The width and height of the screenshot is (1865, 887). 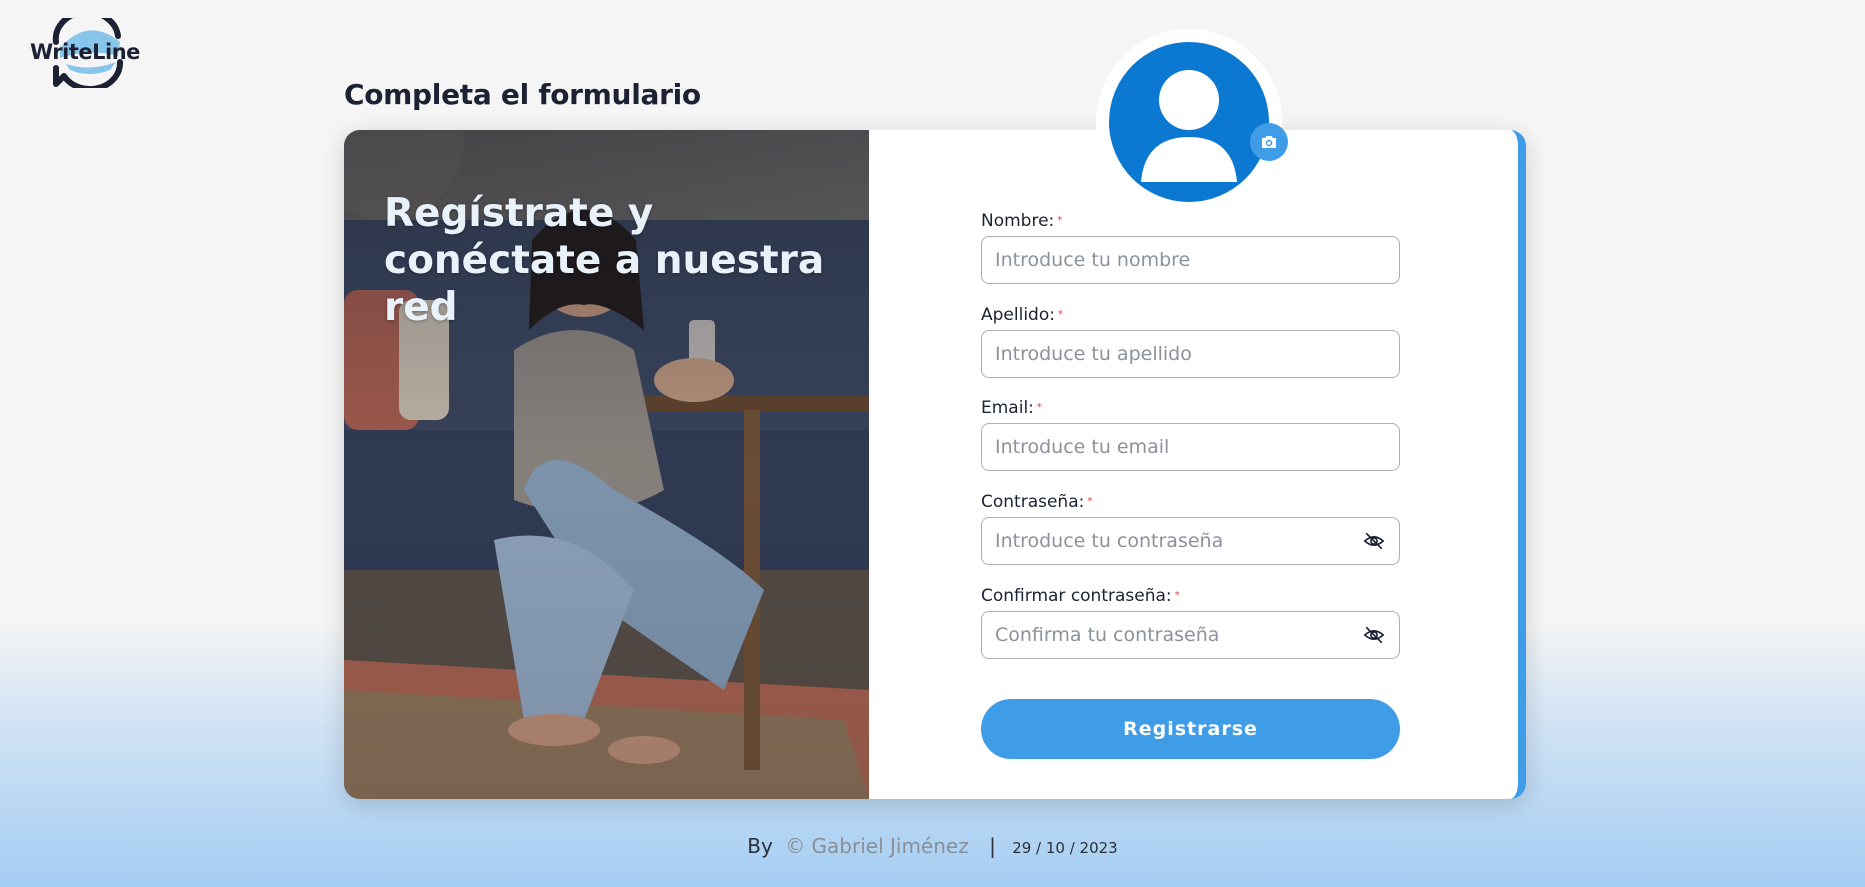 What do you see at coordinates (1037, 502) in the screenshot?
I see `password-label: Contraseña: *` at bounding box center [1037, 502].